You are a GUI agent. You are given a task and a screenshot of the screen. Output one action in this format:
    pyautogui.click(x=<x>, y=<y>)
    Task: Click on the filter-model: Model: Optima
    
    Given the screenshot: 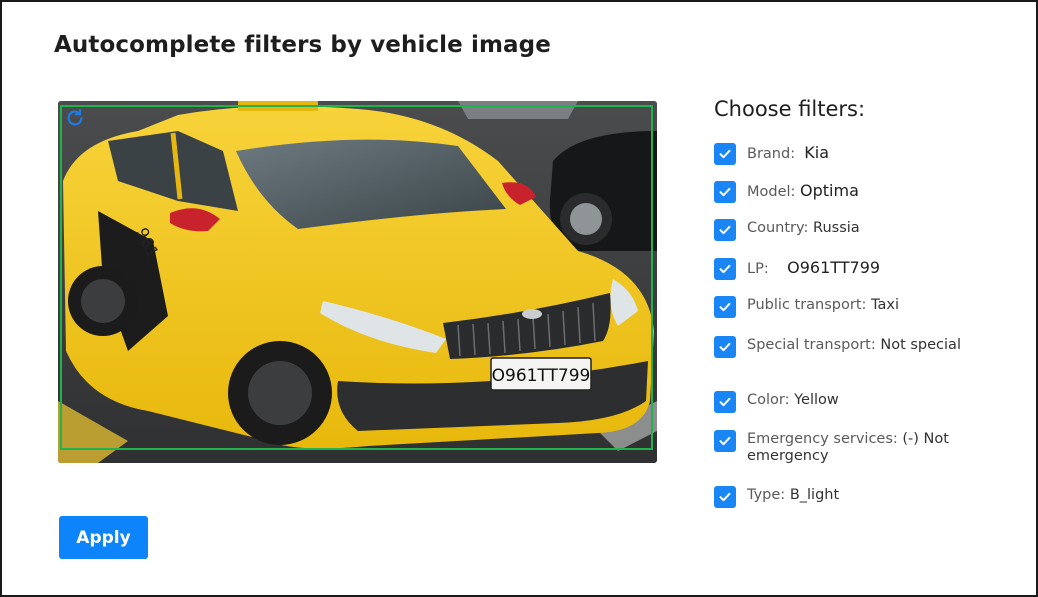 What is the action you would take?
    pyautogui.click(x=838, y=192)
    